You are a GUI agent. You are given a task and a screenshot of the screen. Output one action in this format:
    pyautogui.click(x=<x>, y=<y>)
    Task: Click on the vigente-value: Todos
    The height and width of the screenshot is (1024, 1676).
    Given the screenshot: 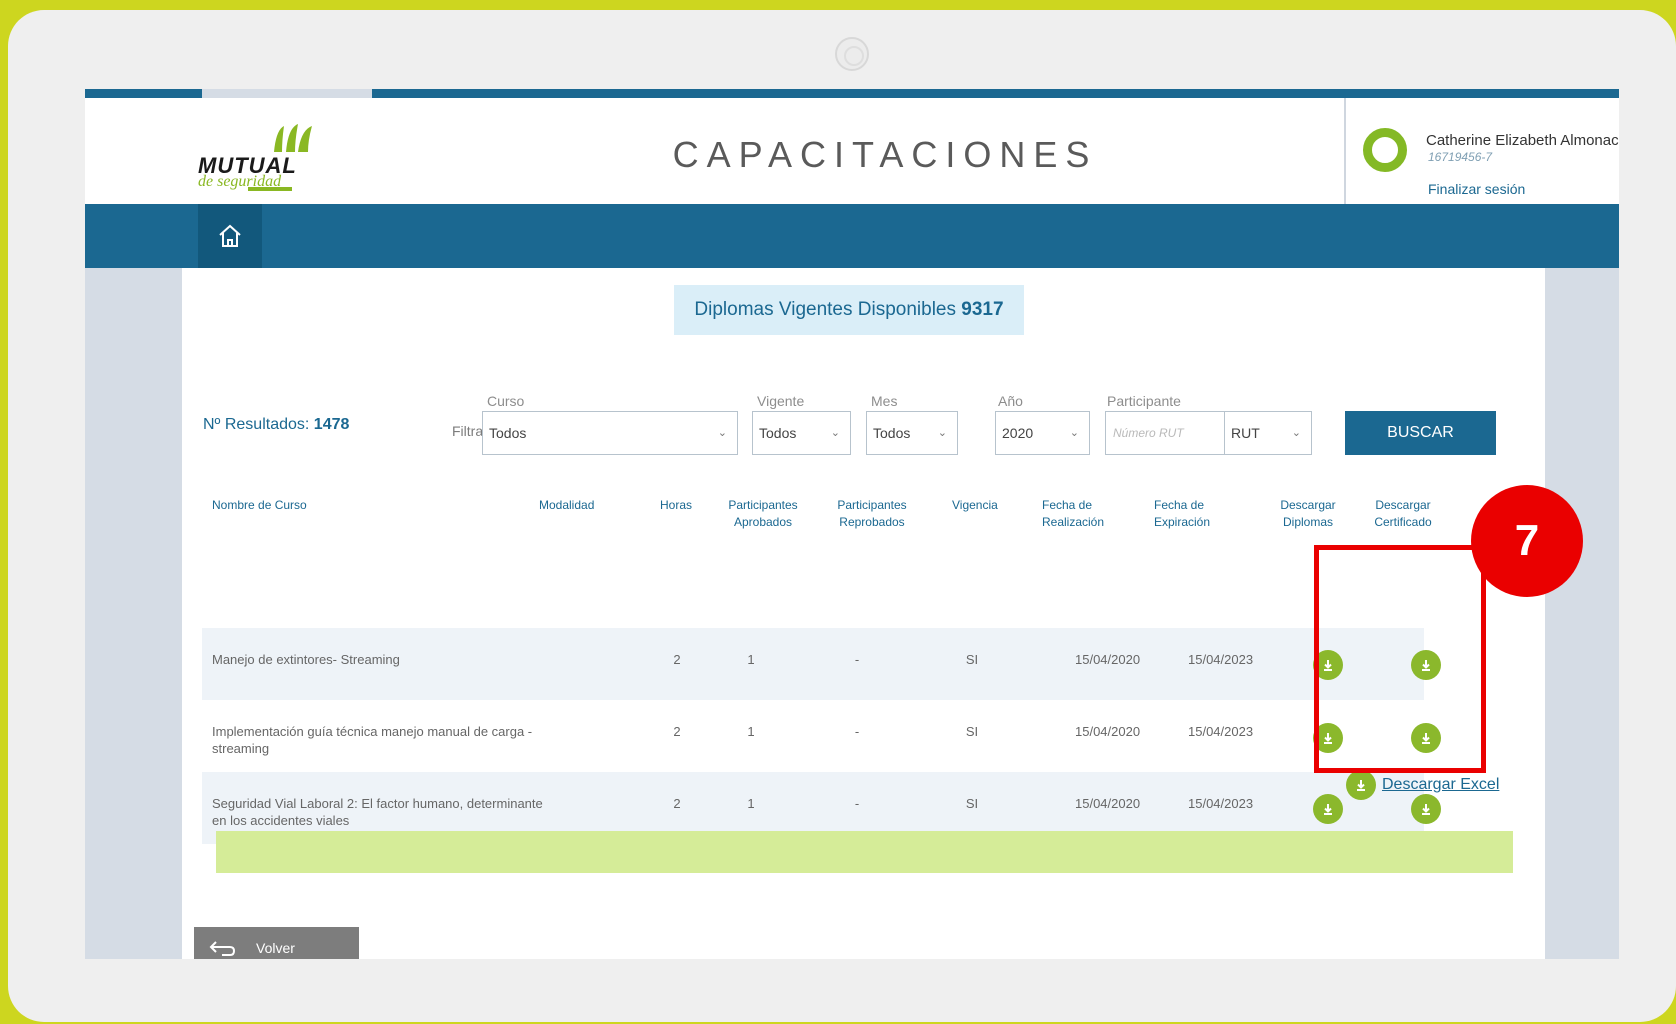 What is the action you would take?
    pyautogui.click(x=778, y=433)
    